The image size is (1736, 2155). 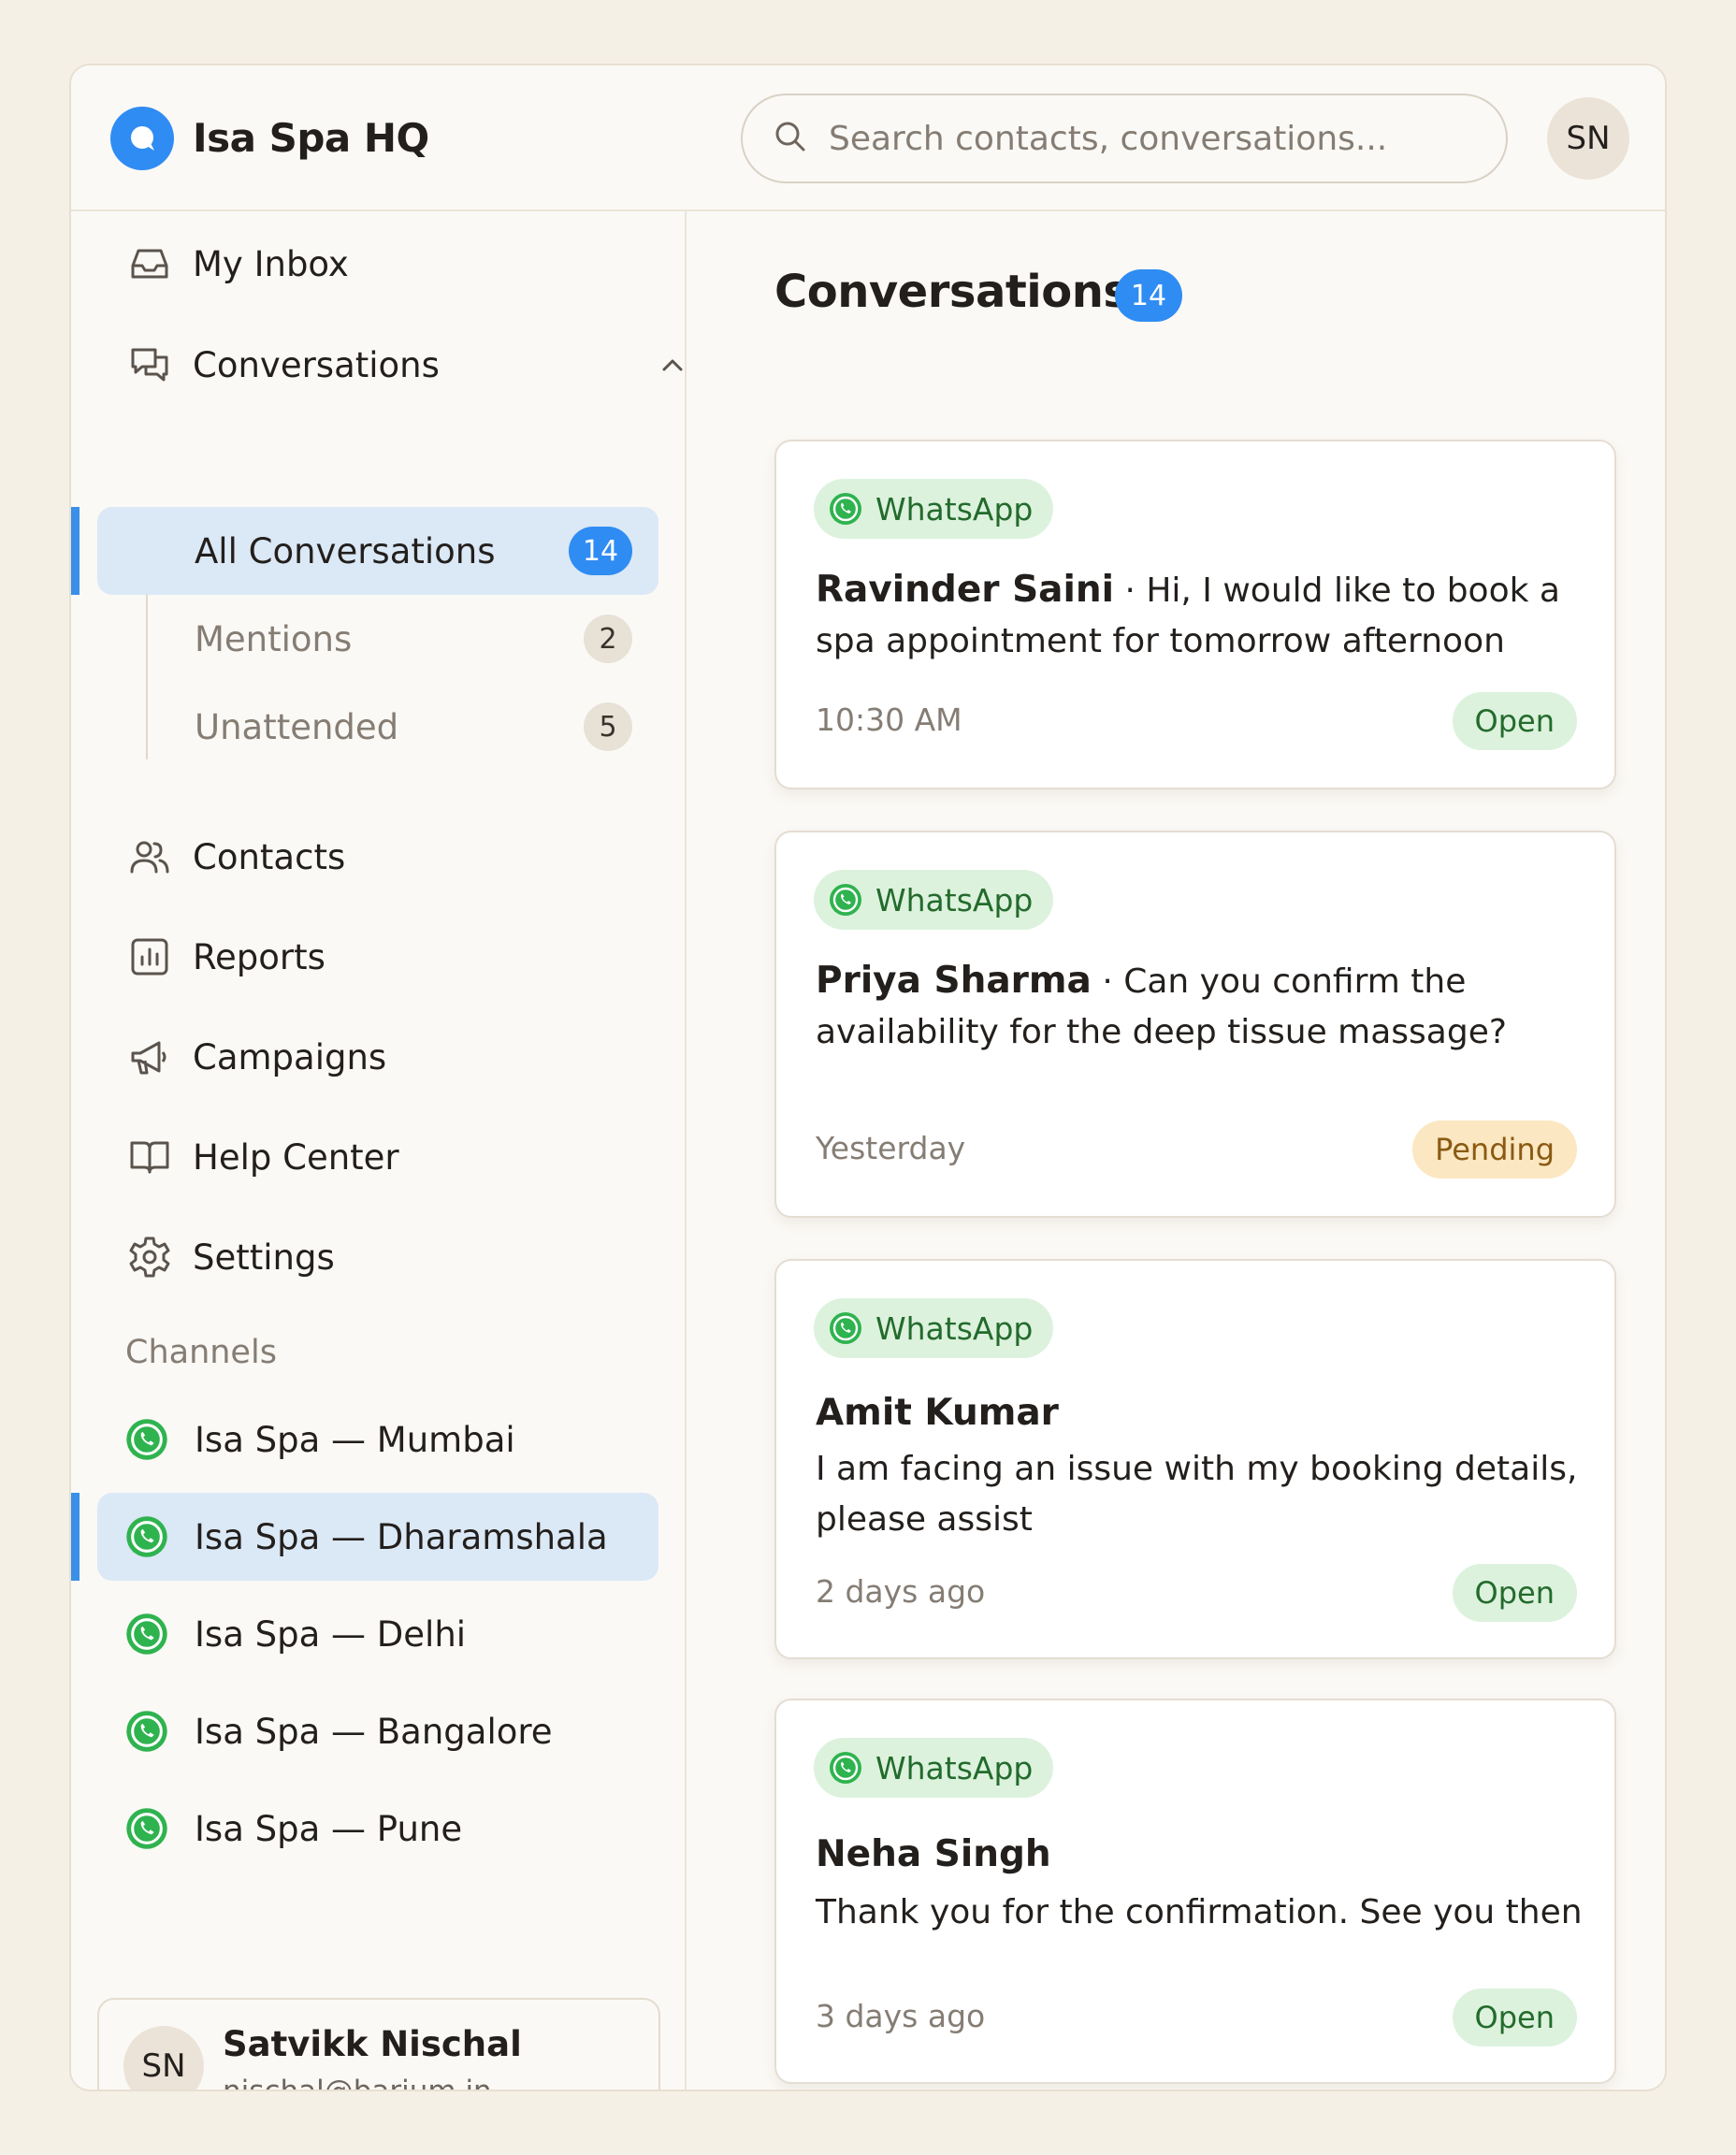 I want to click on sidebar-item-my-inbox: My Inbox, so click(x=406, y=264).